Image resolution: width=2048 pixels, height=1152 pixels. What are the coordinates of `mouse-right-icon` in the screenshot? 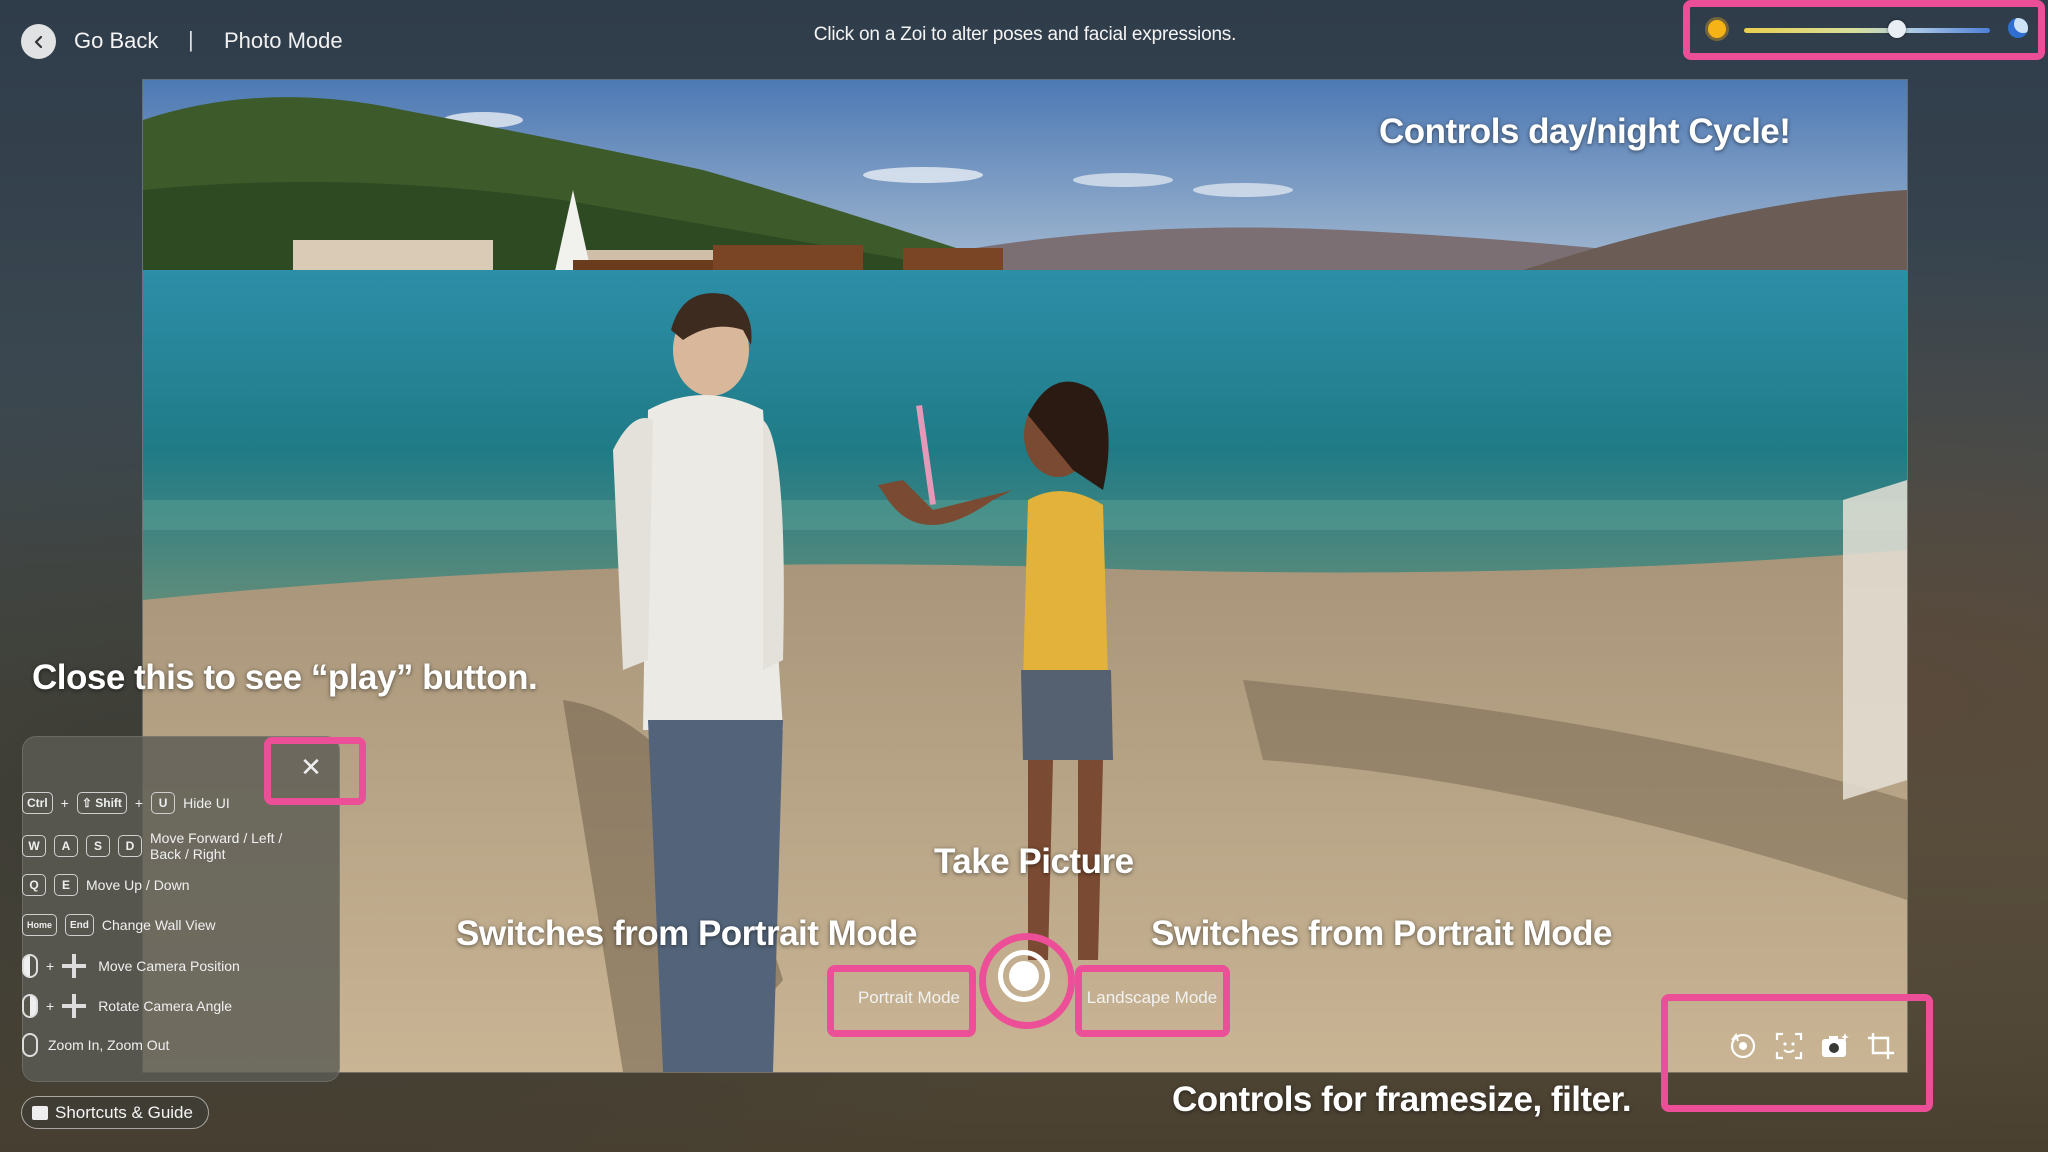 It's located at (30, 1006).